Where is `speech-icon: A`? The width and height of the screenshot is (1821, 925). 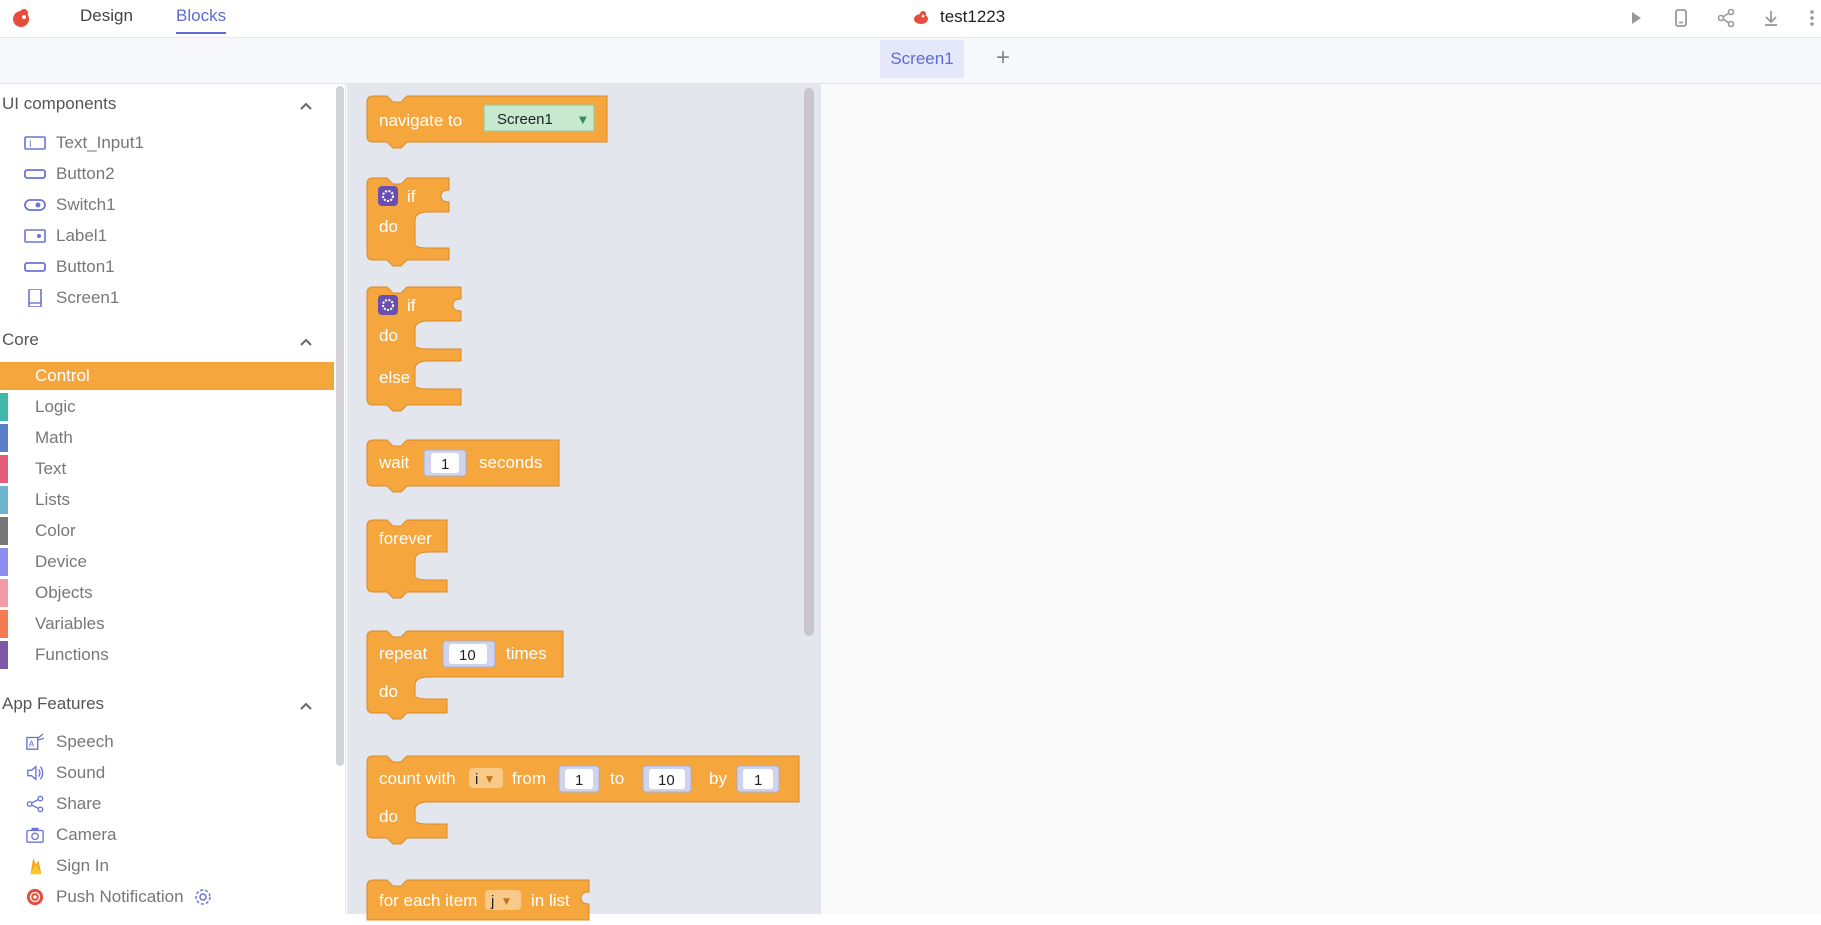
speech-icon: A is located at coordinates (35, 741).